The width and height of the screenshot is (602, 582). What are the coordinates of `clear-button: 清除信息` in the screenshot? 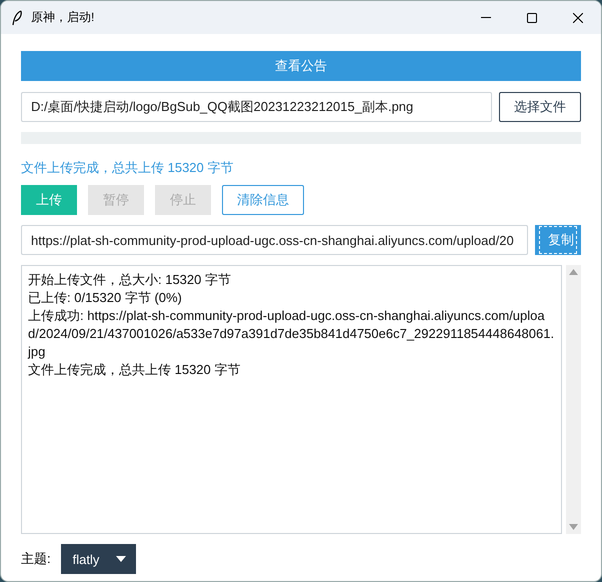 It's located at (263, 200).